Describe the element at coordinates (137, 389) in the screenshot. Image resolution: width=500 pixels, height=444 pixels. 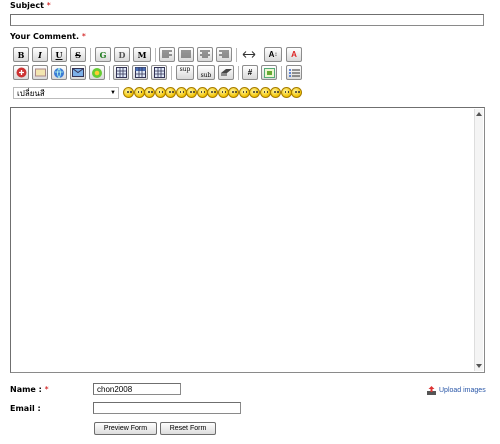
I see `name-input` at that location.